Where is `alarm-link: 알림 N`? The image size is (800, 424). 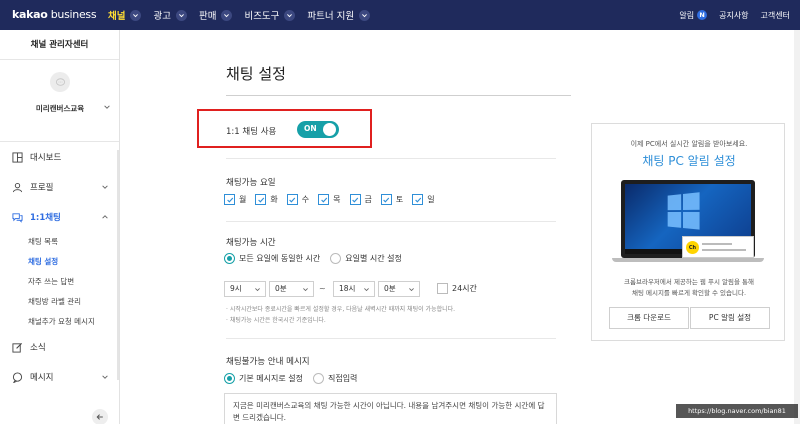
alarm-link: 알림 N is located at coordinates (693, 15).